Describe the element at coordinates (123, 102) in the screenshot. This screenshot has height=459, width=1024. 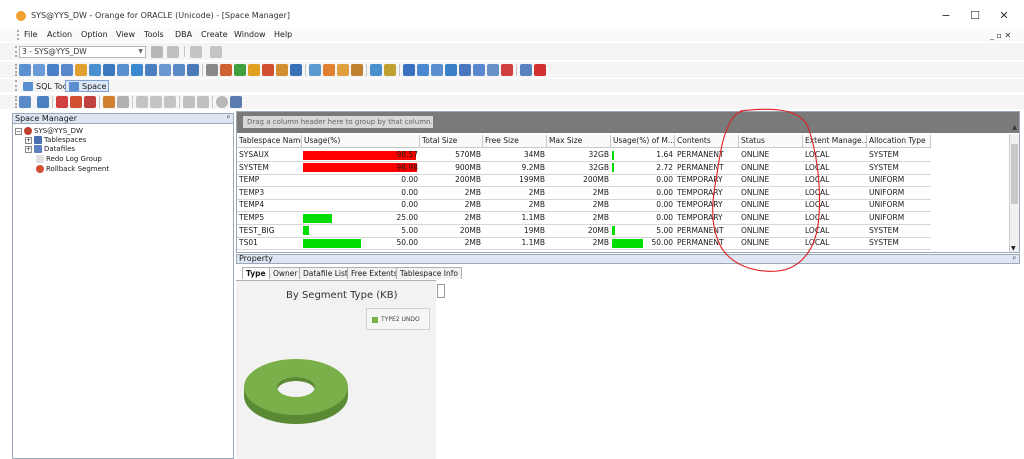
I see `resize-icon` at that location.